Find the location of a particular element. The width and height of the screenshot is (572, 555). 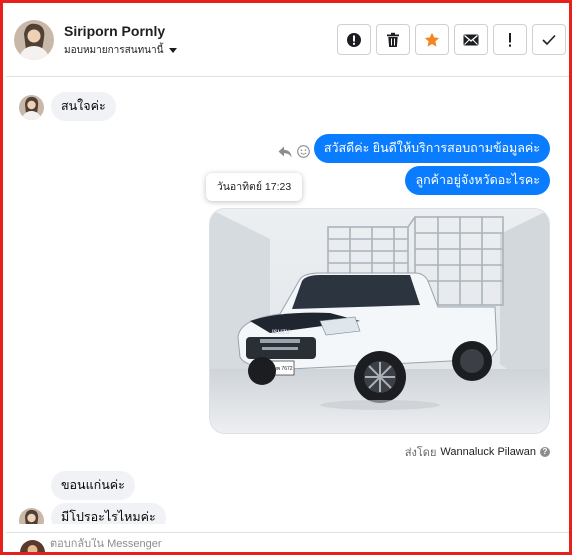

mark-done-button is located at coordinates (549, 39).